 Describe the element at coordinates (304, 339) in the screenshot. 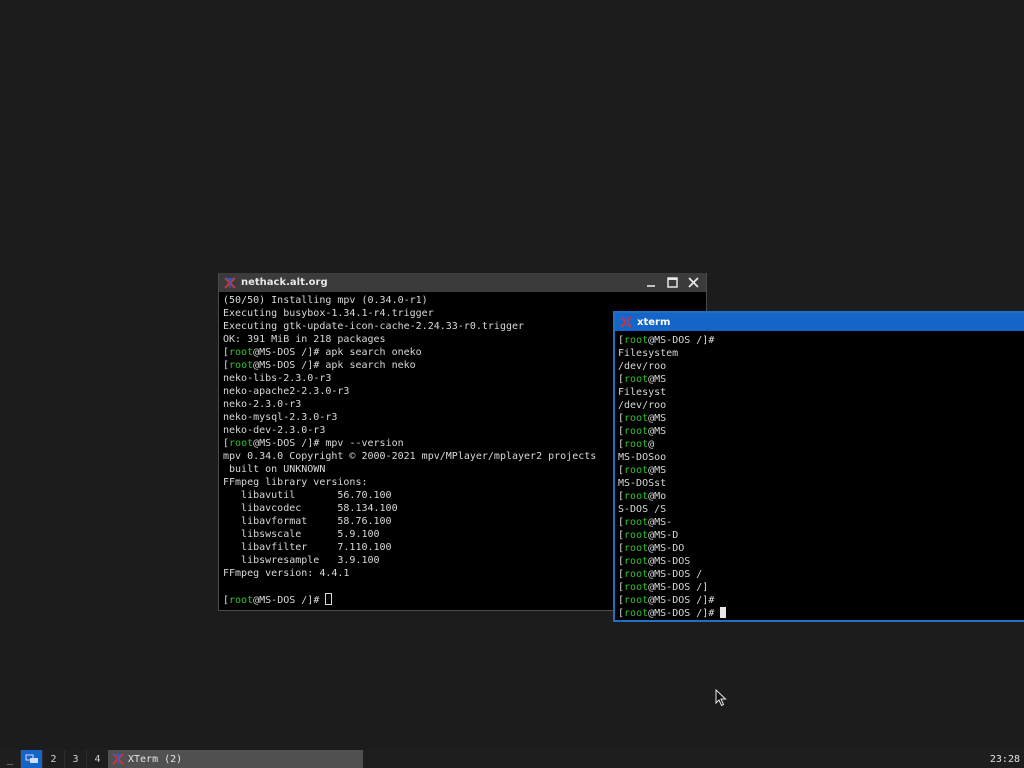

I see `terminal-text: OK: 391 MiB in 218 packages` at that location.